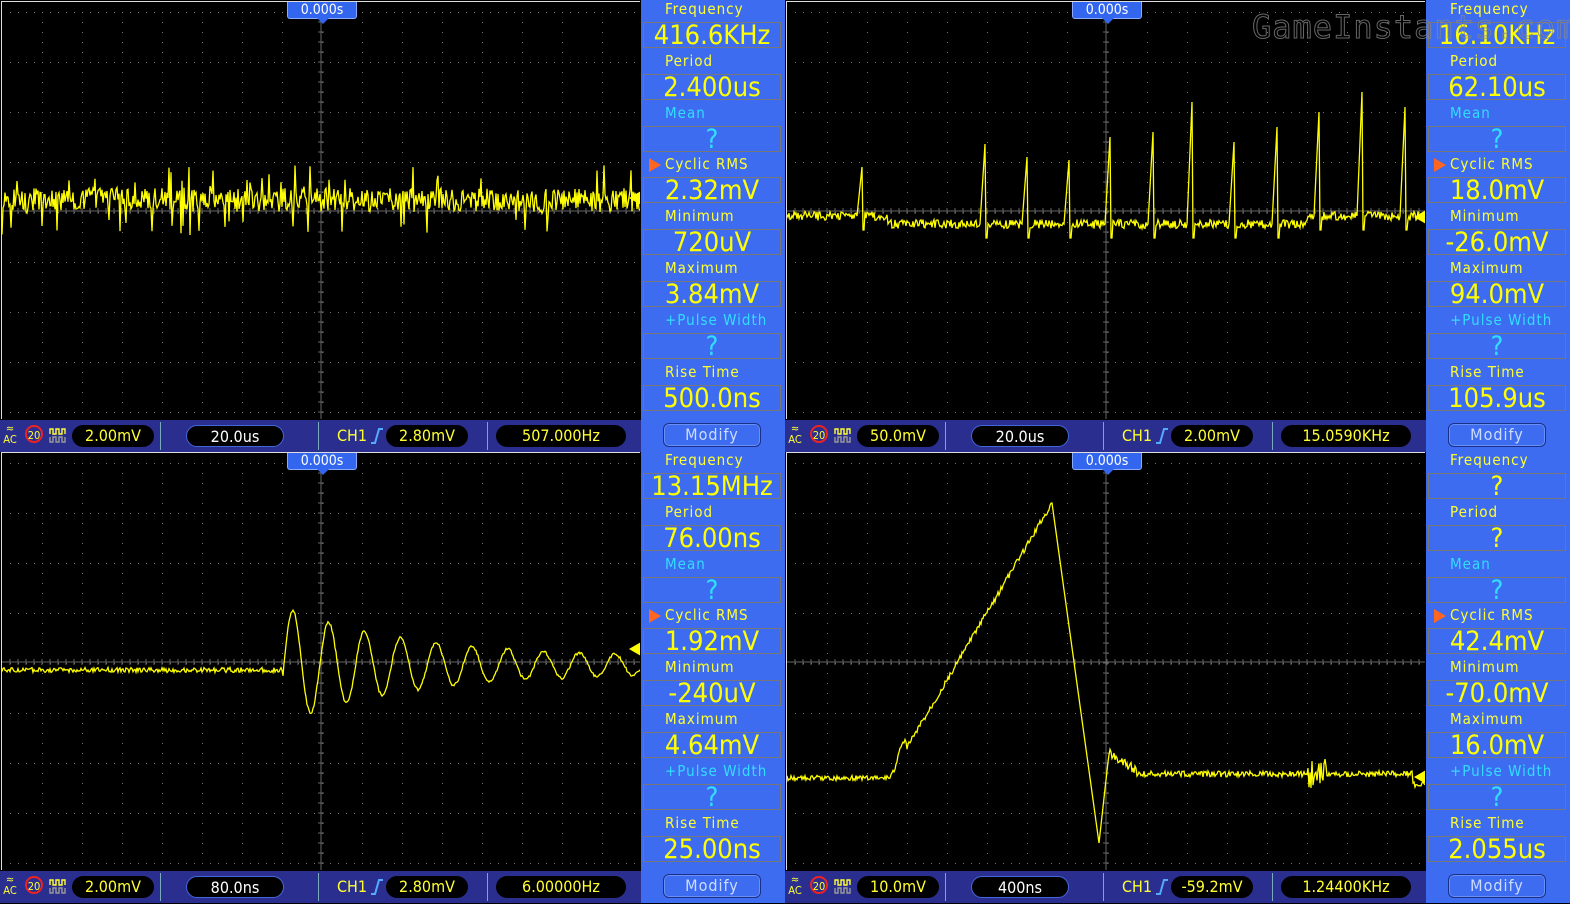  I want to click on measurement-value: 105.9us, so click(1497, 398).